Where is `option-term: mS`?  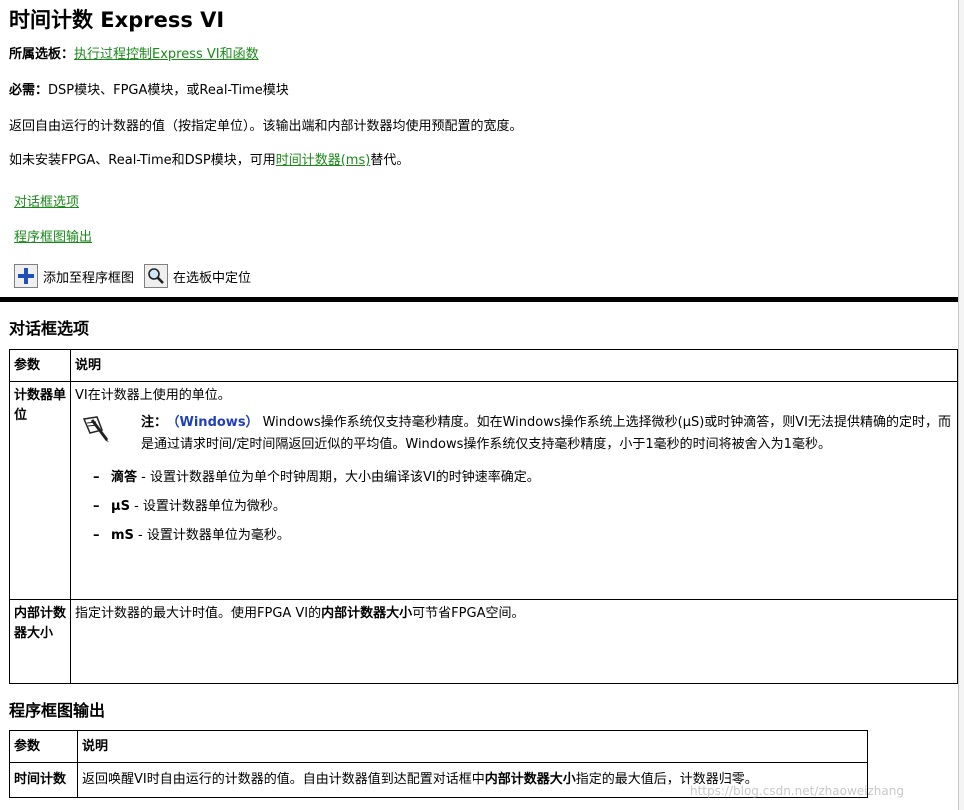 option-term: mS is located at coordinates (122, 535).